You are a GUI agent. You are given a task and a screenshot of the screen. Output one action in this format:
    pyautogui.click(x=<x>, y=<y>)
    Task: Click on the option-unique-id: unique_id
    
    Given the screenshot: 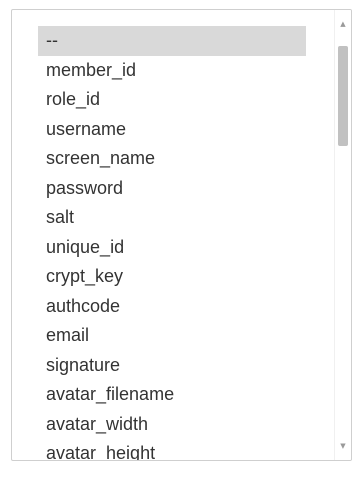 What is the action you would take?
    pyautogui.click(x=172, y=248)
    